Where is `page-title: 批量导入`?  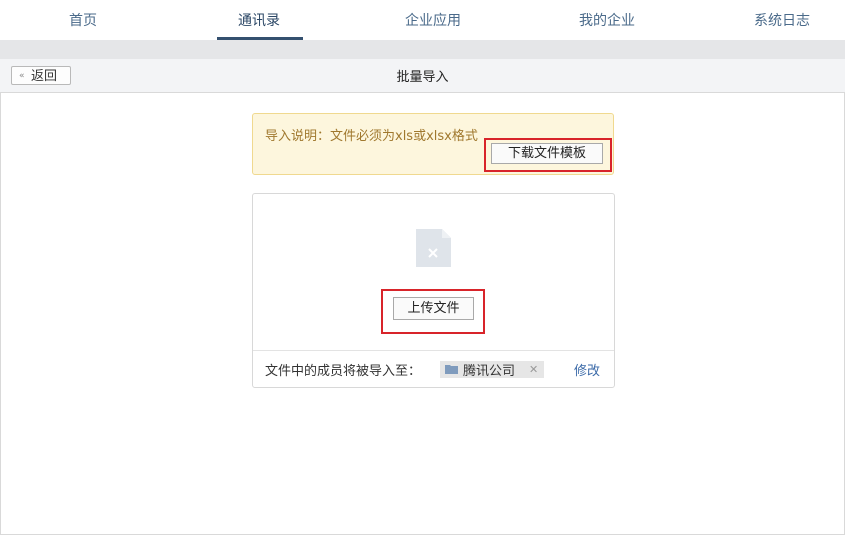
page-title: 批量导入 is located at coordinates (422, 77).